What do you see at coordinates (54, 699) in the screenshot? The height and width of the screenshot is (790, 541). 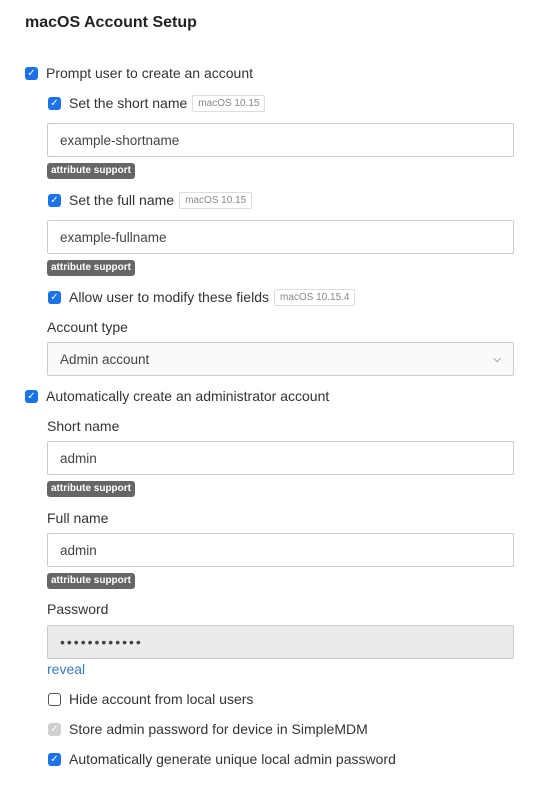 I see `checkbox-unchecked-icon` at bounding box center [54, 699].